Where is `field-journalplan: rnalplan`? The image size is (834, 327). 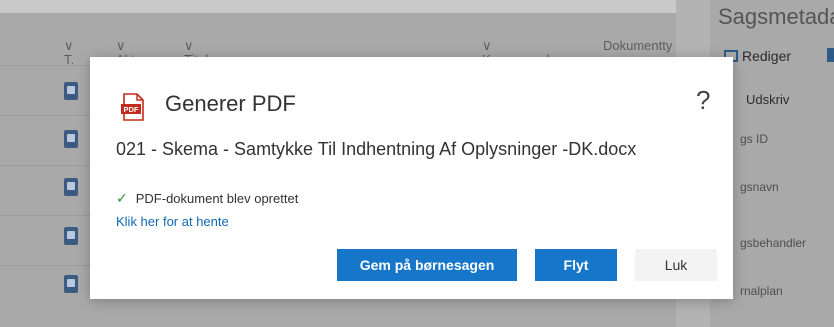
field-journalplan: rnalplan is located at coordinates (761, 291).